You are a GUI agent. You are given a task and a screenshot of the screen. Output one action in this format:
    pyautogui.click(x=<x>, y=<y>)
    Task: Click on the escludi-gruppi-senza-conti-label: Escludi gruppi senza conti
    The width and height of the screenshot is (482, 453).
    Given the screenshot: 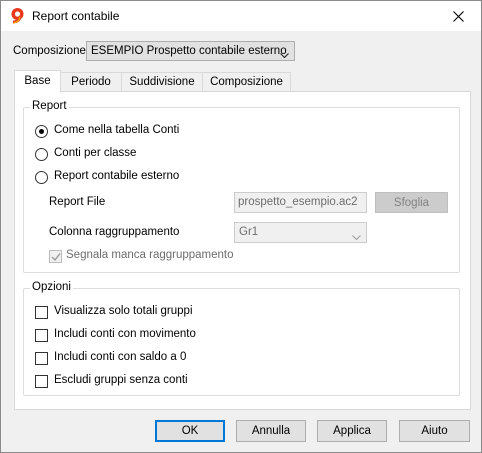 What is the action you would take?
    pyautogui.click(x=121, y=380)
    